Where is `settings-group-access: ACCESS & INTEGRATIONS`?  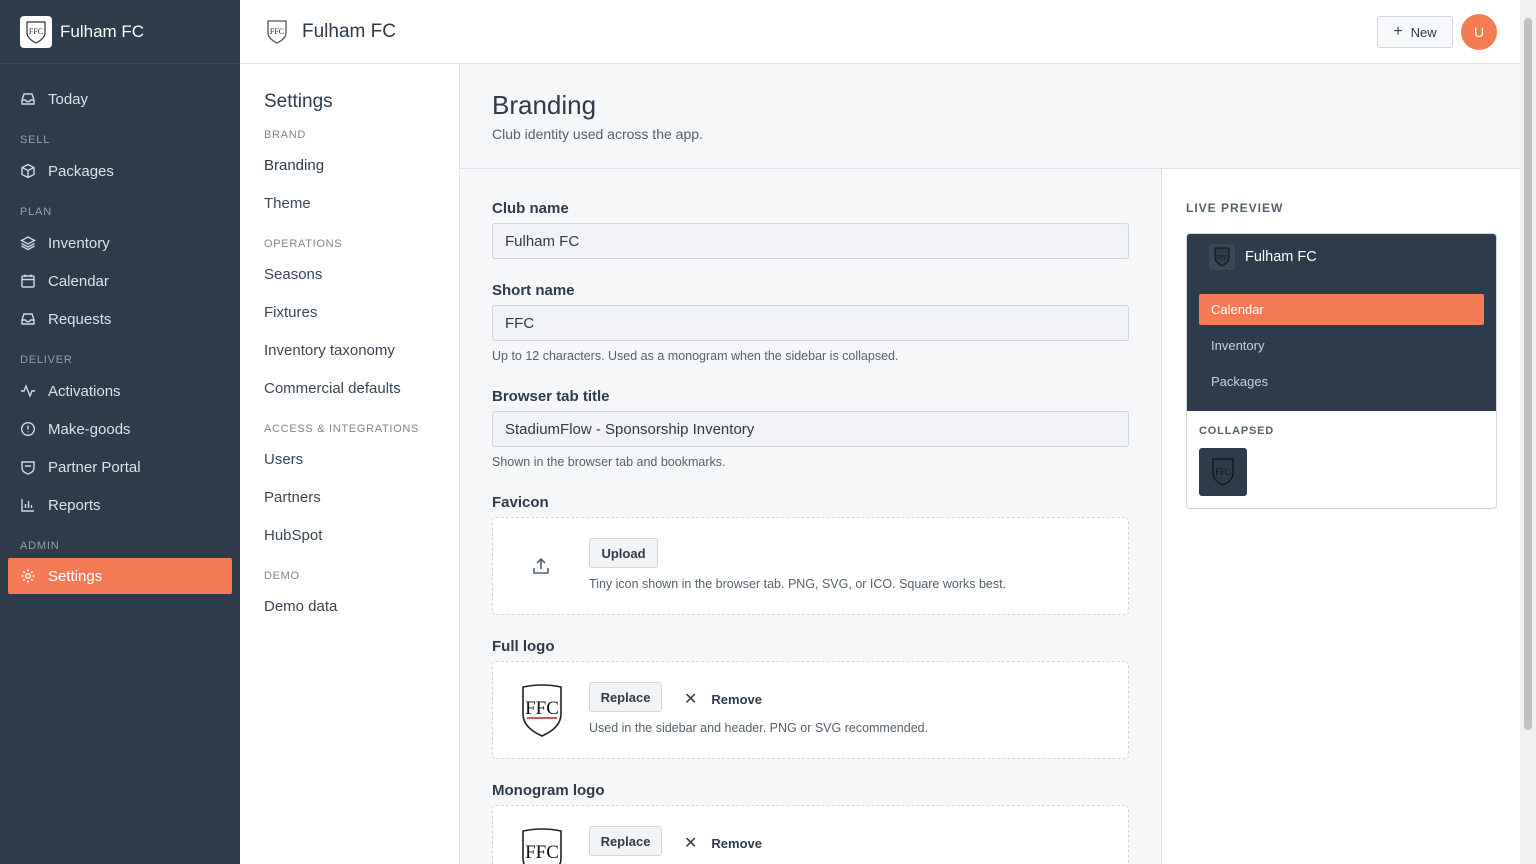 settings-group-access: ACCESS & INTEGRATIONS is located at coordinates (342, 429).